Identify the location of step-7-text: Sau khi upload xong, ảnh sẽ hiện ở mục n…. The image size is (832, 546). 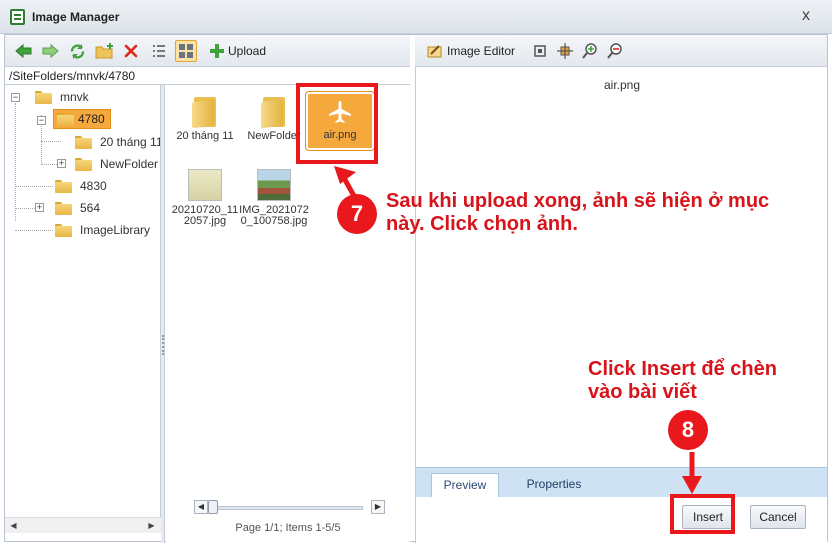
(578, 212).